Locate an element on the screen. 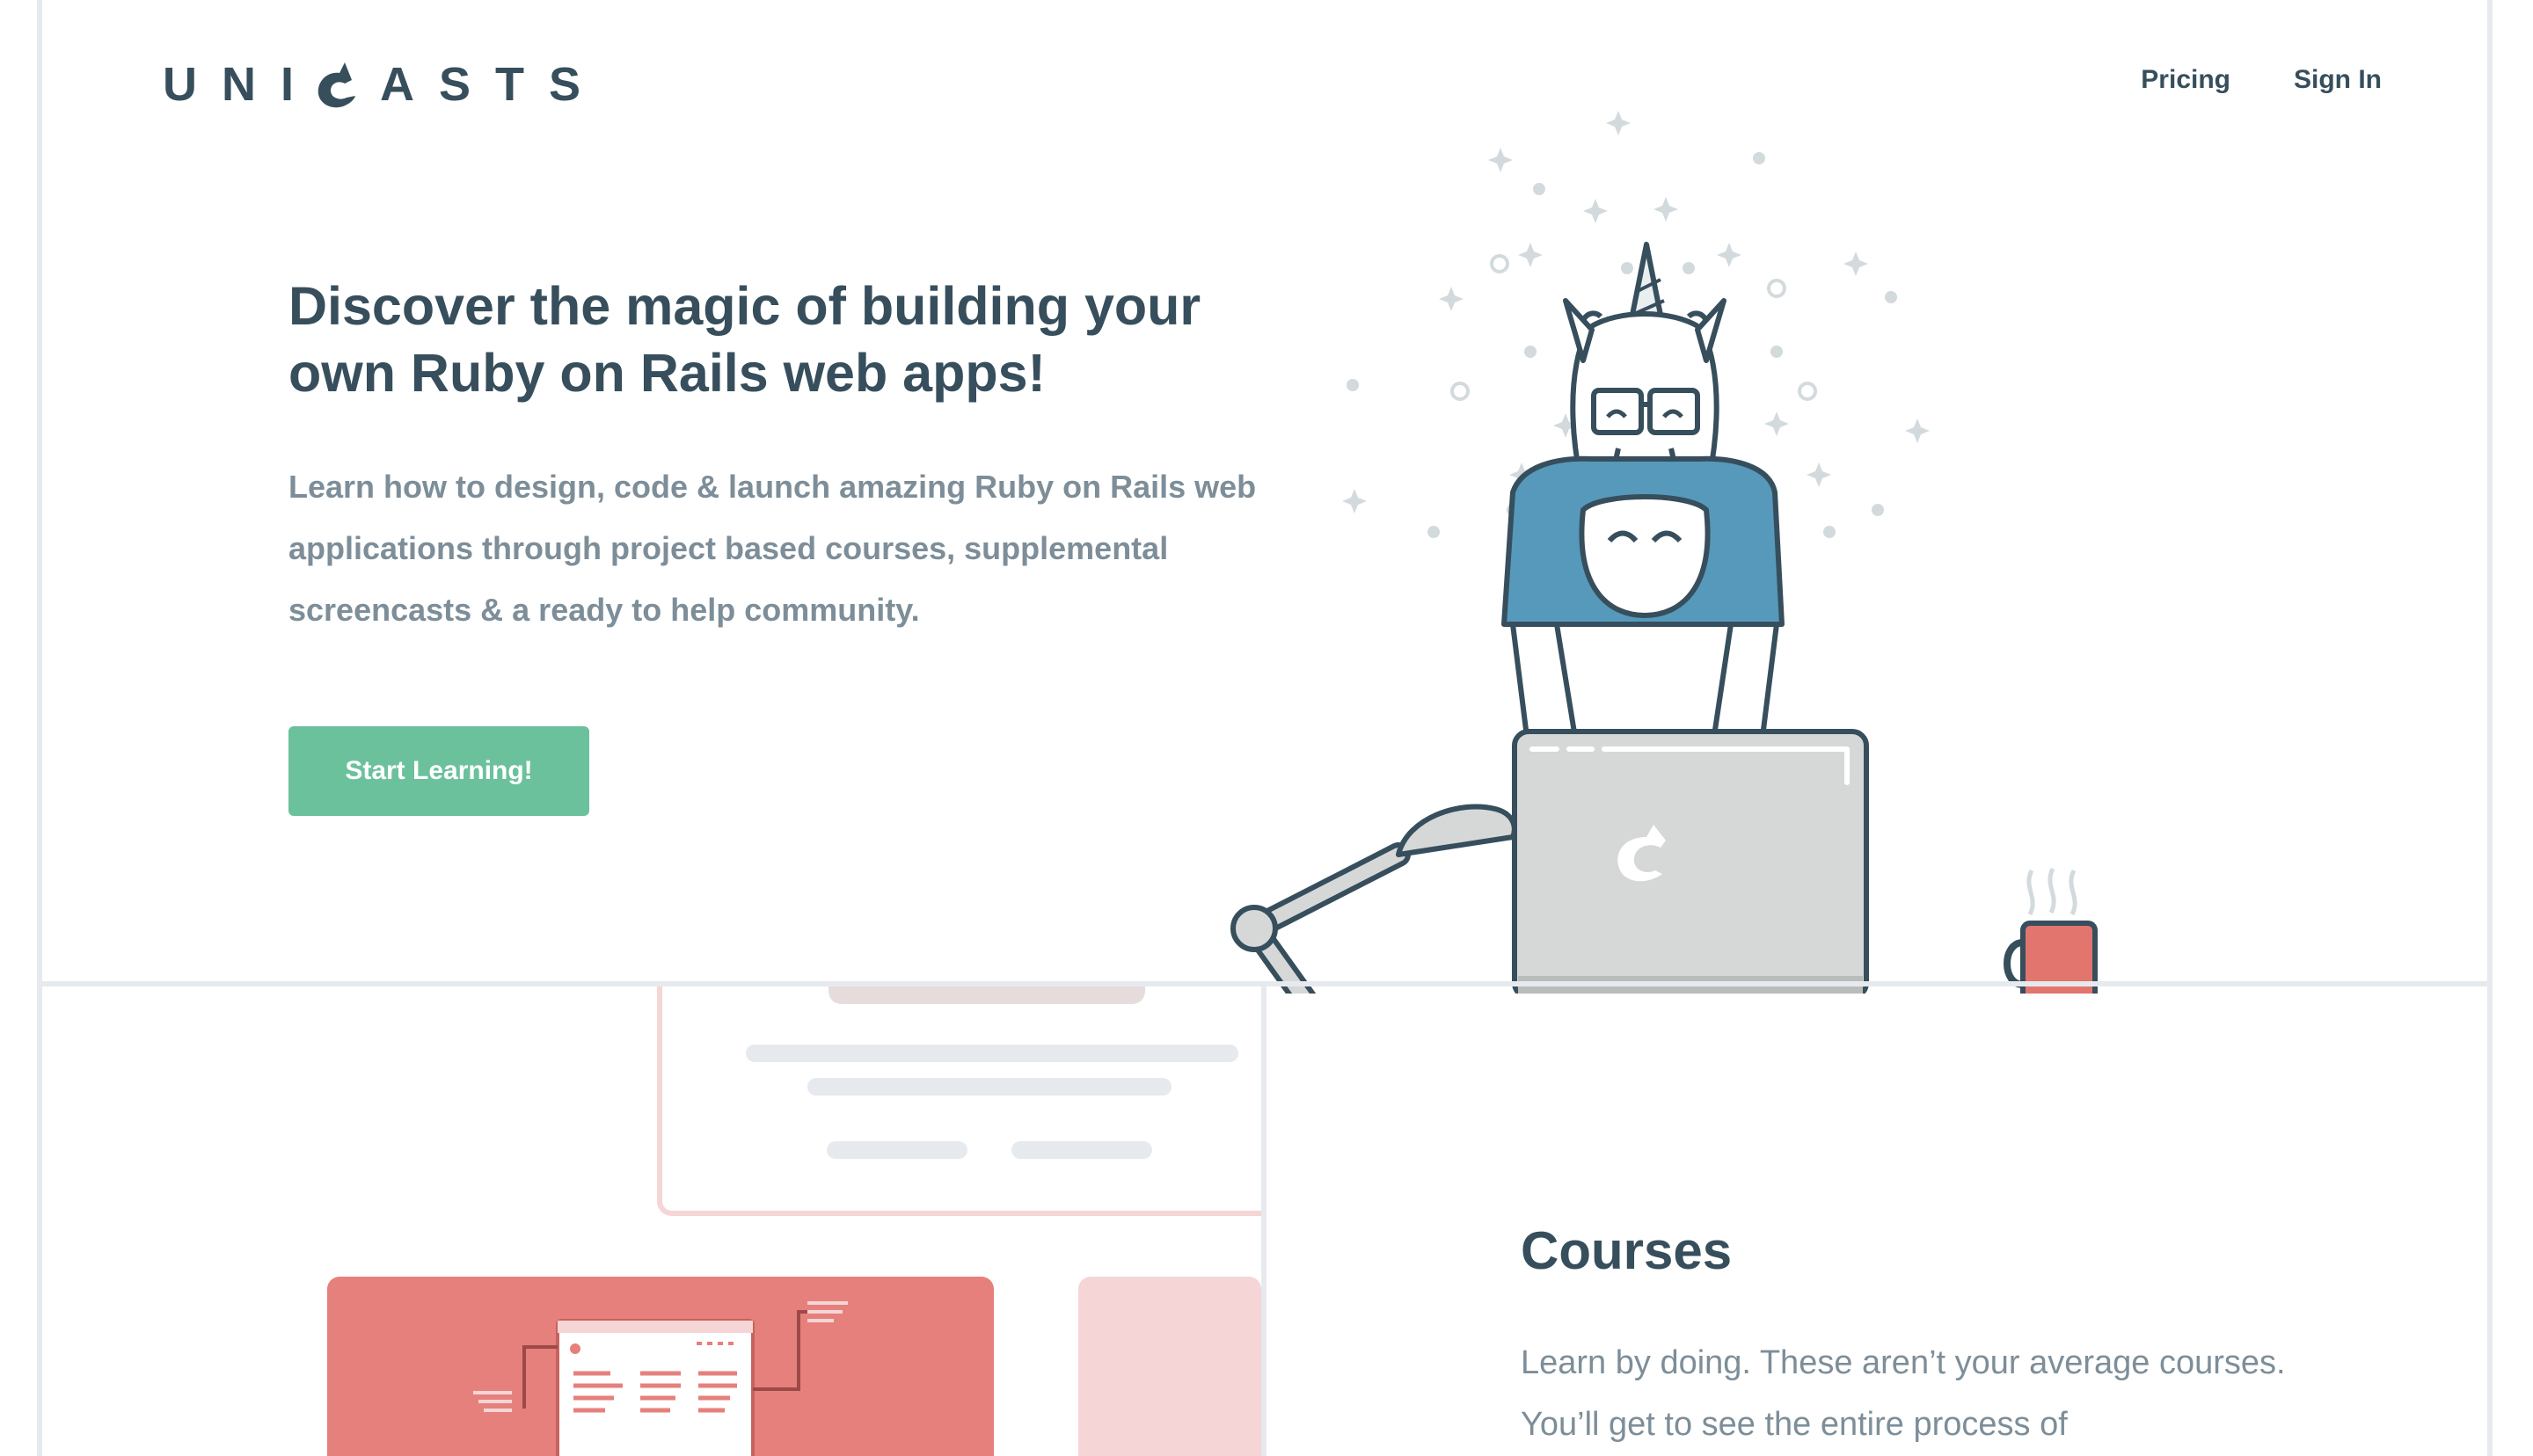  nav-signin-link: Sign In is located at coordinates (2338, 80).